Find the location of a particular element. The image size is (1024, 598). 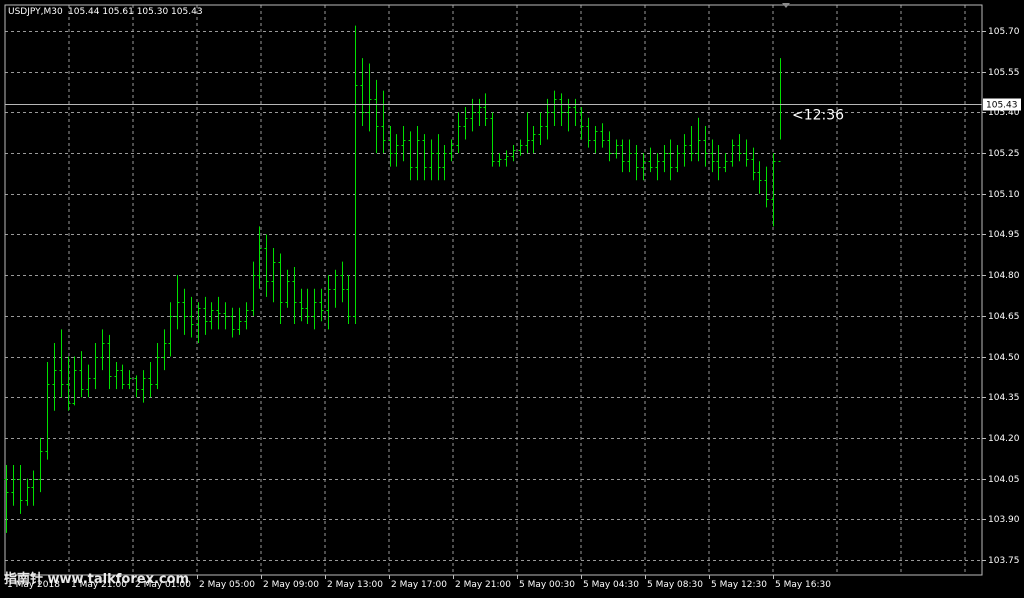

time-tick-label: 5 May 00:30 is located at coordinates (547, 585).